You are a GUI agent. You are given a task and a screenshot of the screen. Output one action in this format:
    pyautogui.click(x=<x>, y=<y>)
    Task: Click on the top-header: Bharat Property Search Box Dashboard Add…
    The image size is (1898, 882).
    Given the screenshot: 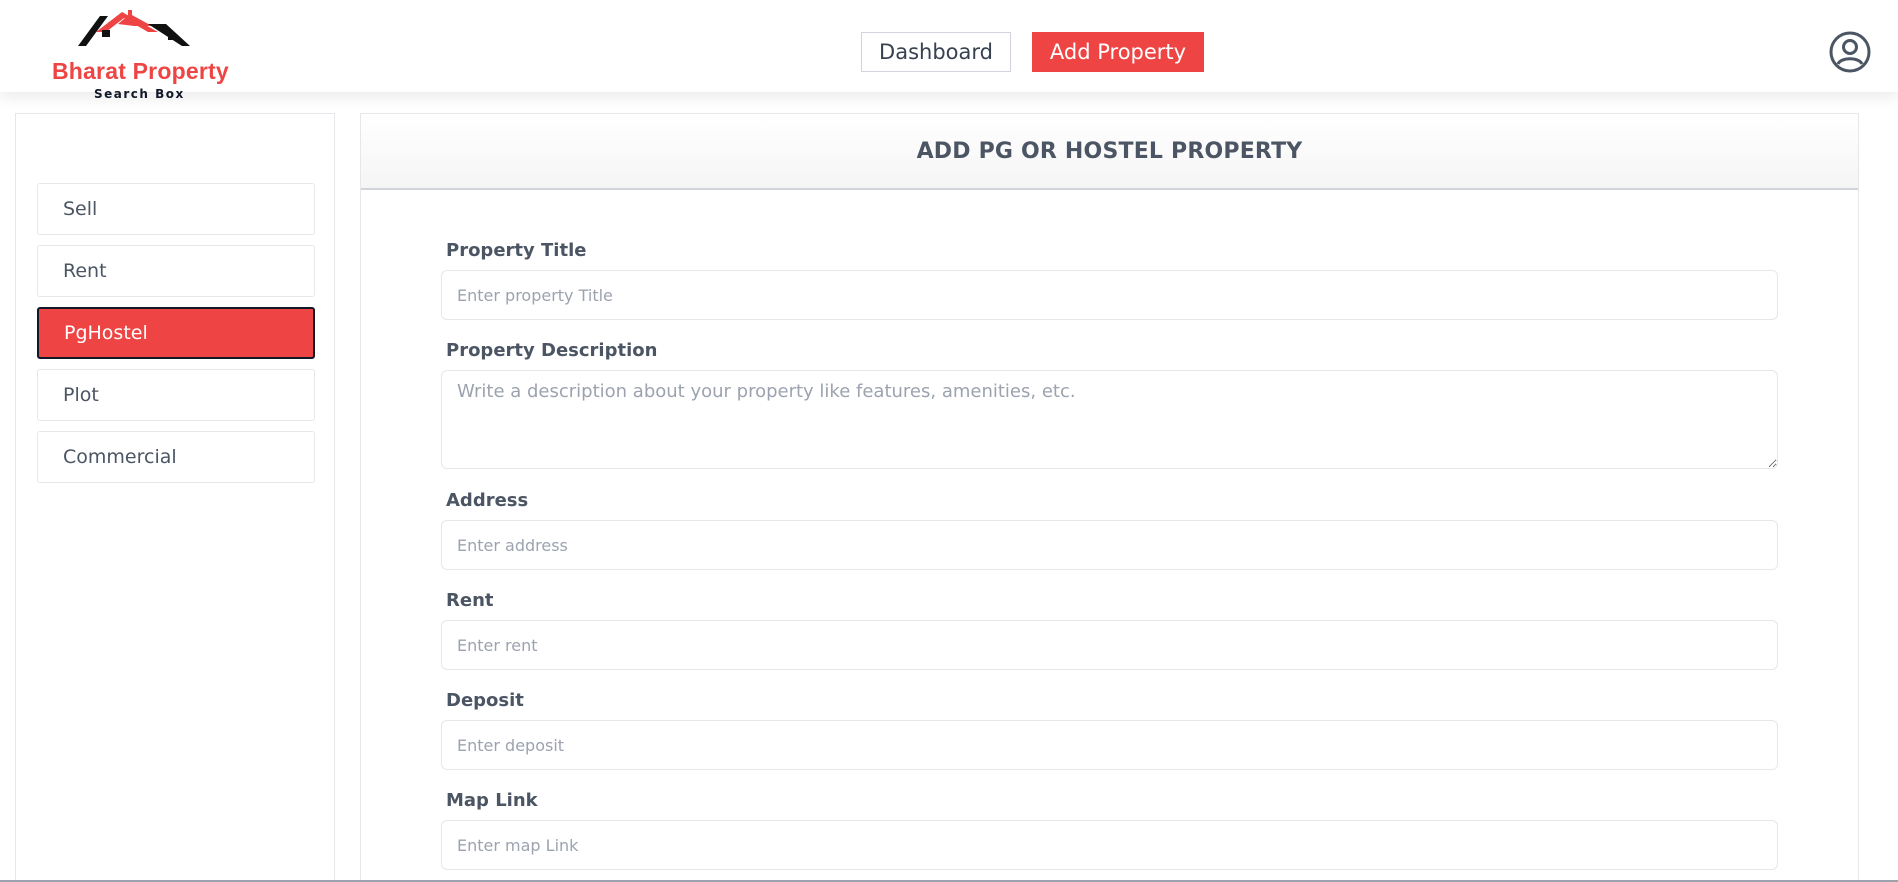 What is the action you would take?
    pyautogui.click(x=949, y=50)
    